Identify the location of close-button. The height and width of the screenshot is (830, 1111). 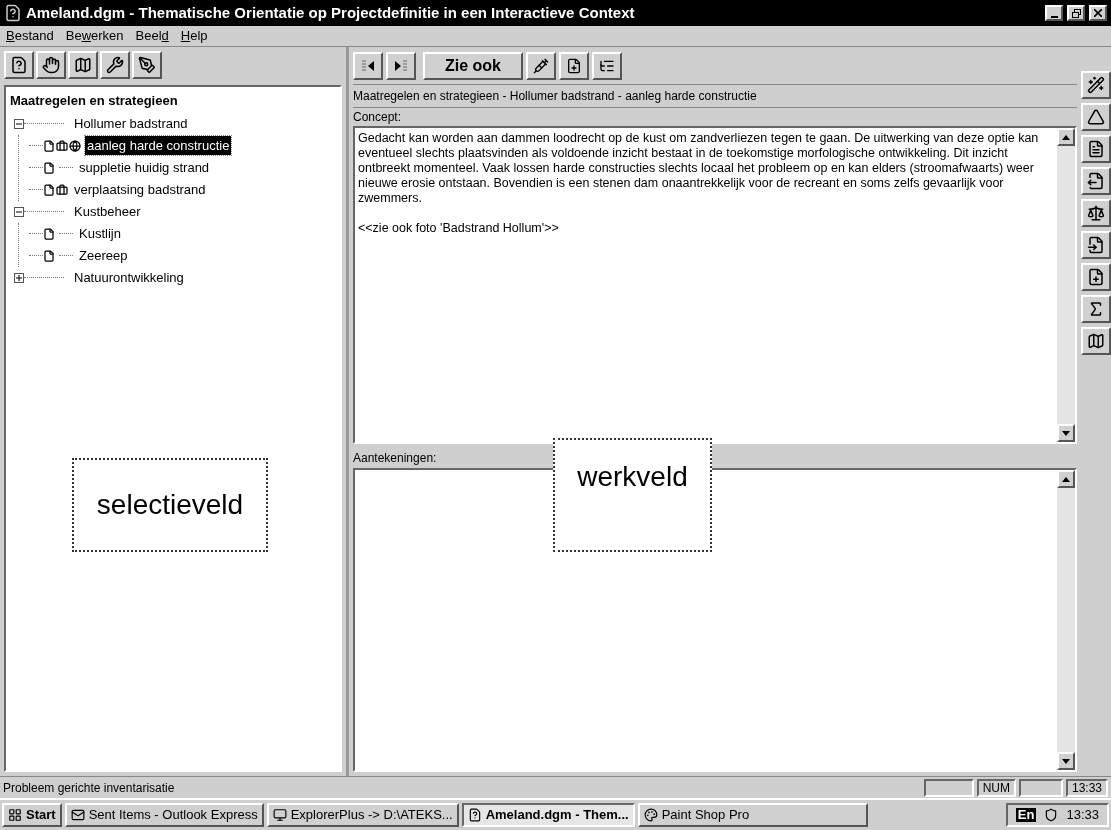
(1098, 13).